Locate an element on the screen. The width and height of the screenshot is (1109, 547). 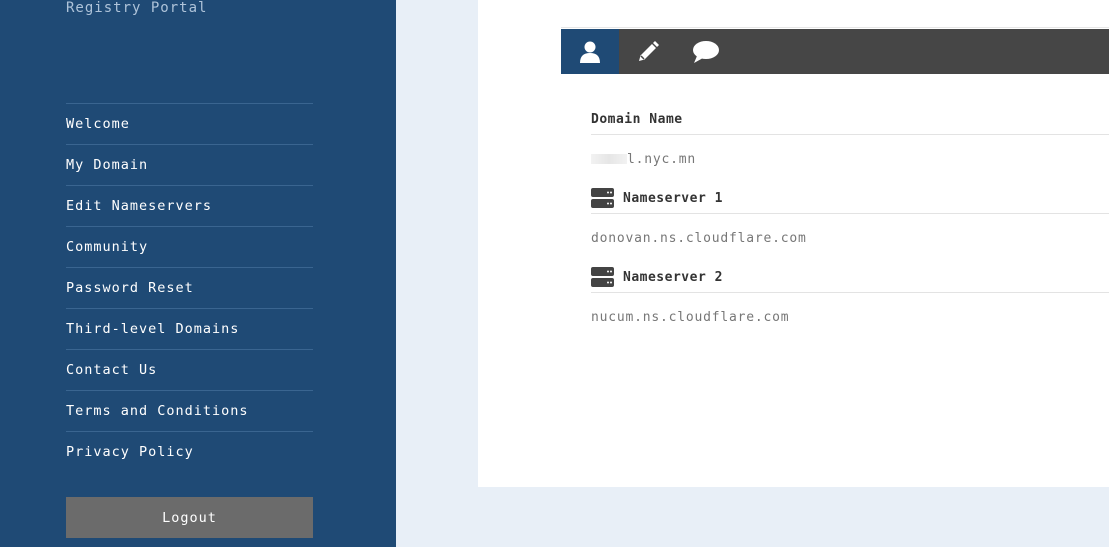
user-icon is located at coordinates (590, 52).